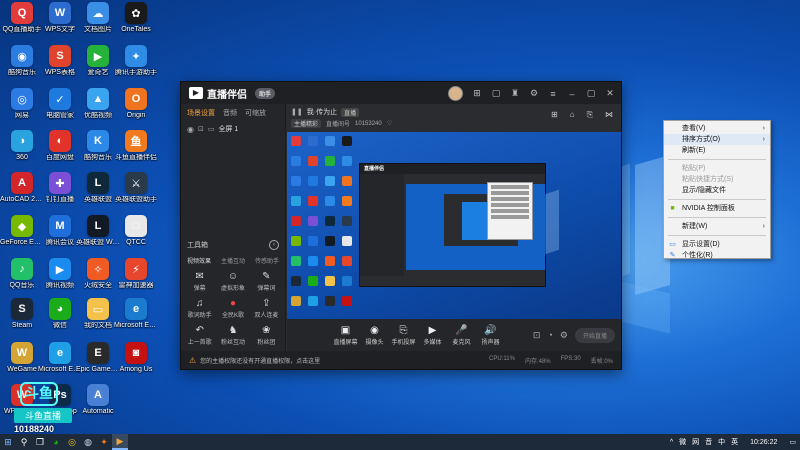  I want to click on shirt-icon: ♜, so click(515, 93).